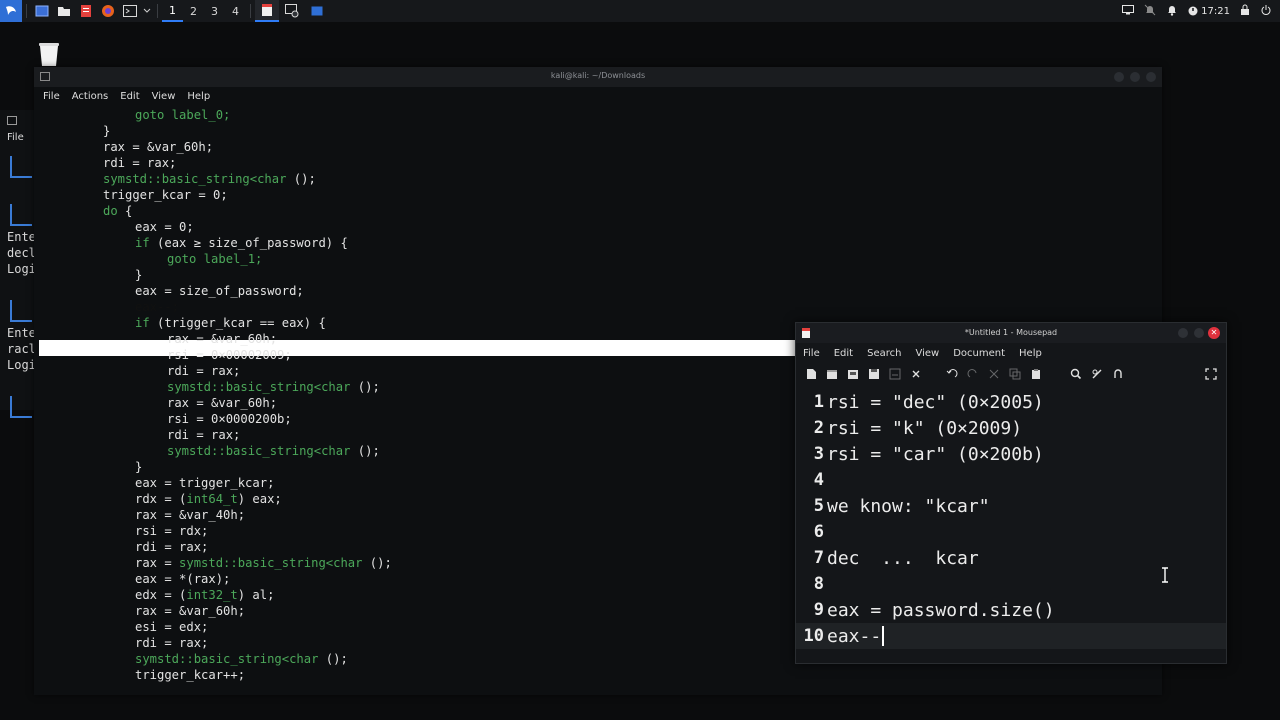  Describe the element at coordinates (108, 11) in the screenshot. I see `firefox-icon` at that location.